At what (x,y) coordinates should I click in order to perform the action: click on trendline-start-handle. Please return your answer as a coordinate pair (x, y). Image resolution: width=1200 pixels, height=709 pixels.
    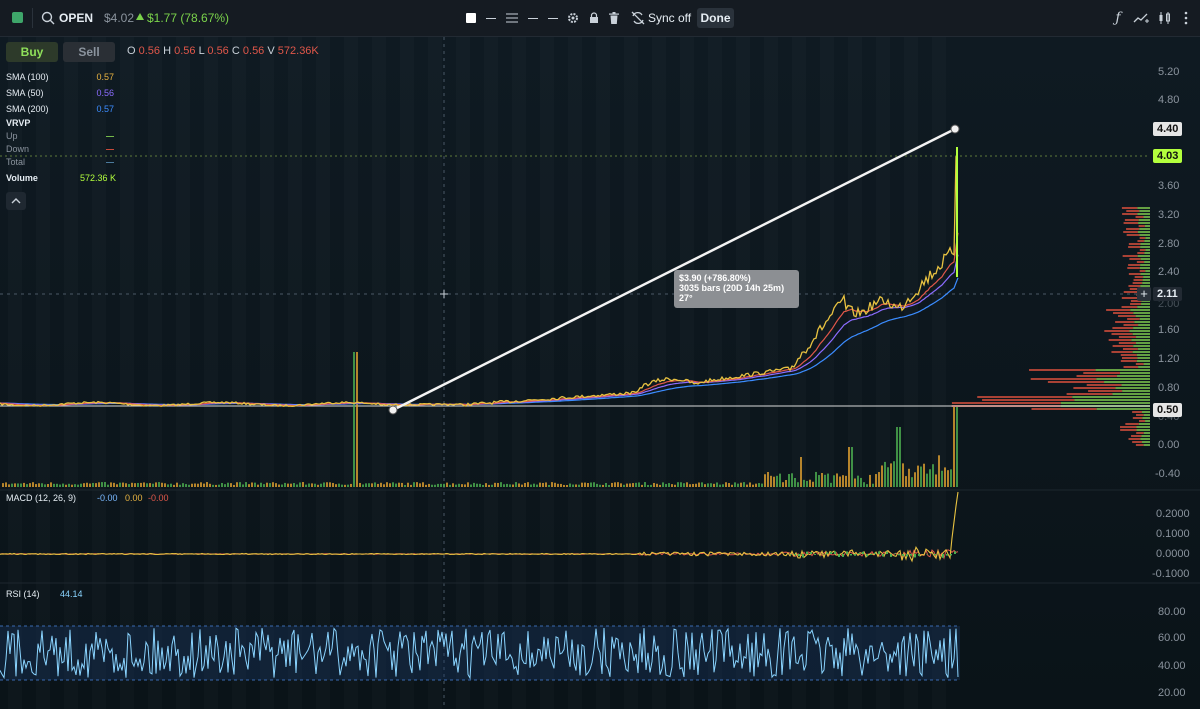
    Looking at the image, I should click on (393, 410).